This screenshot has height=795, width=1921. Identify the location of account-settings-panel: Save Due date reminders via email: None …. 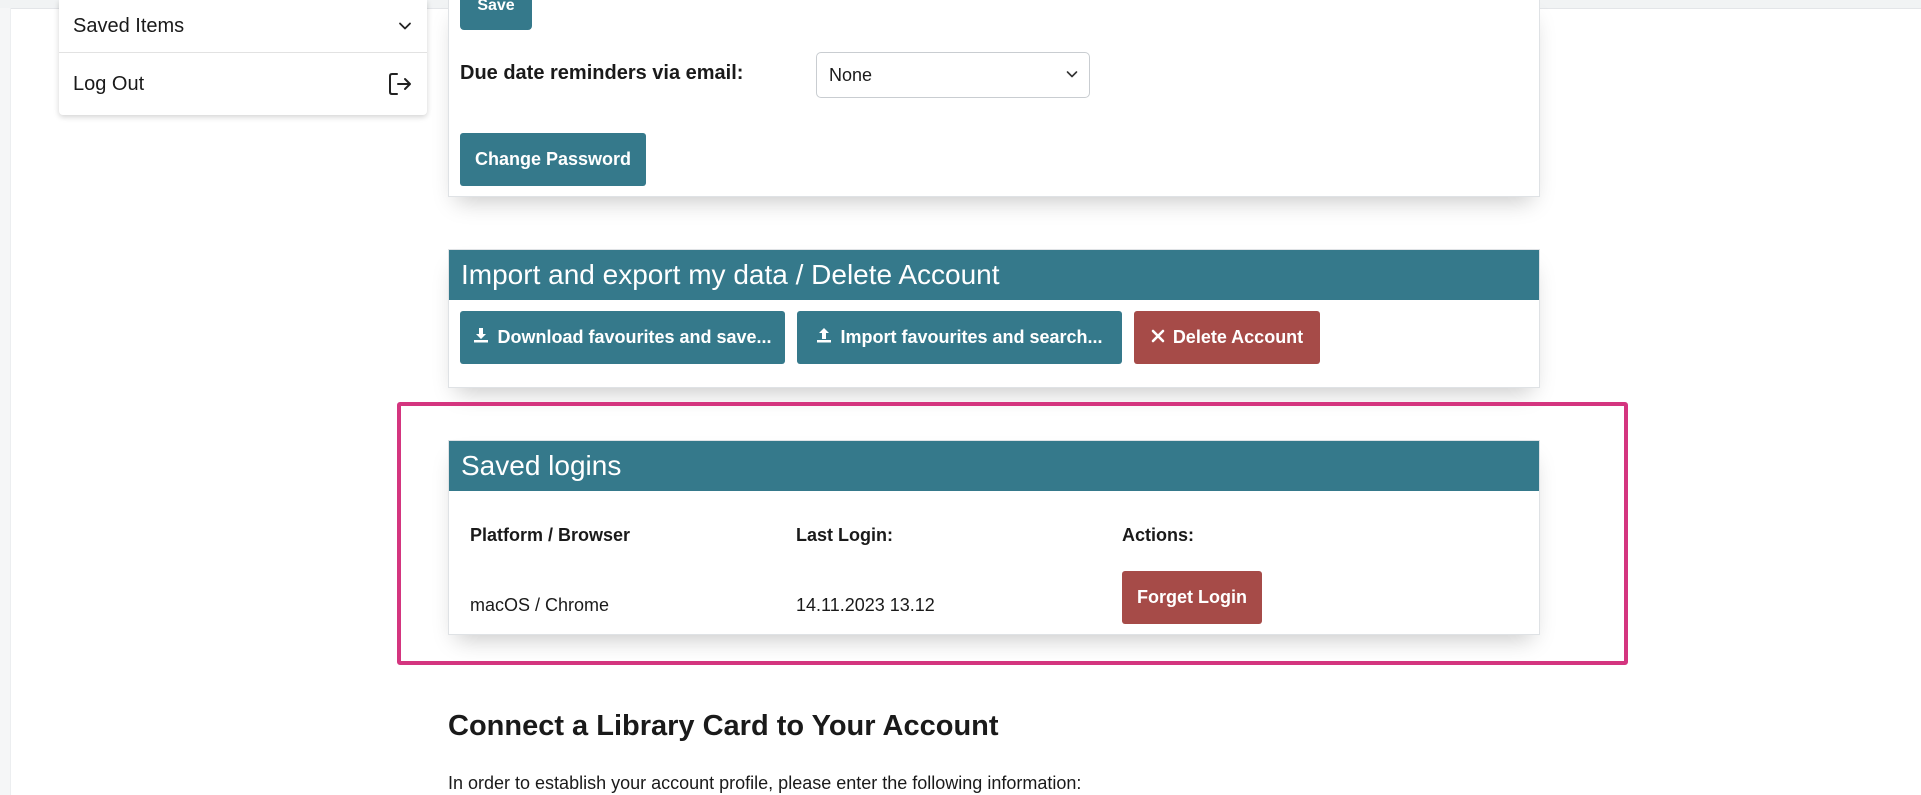
(994, 98).